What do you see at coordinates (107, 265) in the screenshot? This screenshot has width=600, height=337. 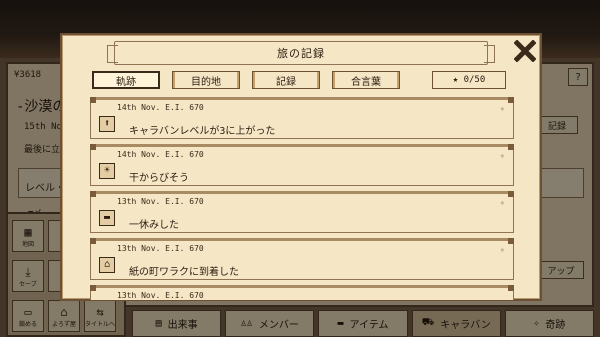 I see `town-icon: ⌂` at bounding box center [107, 265].